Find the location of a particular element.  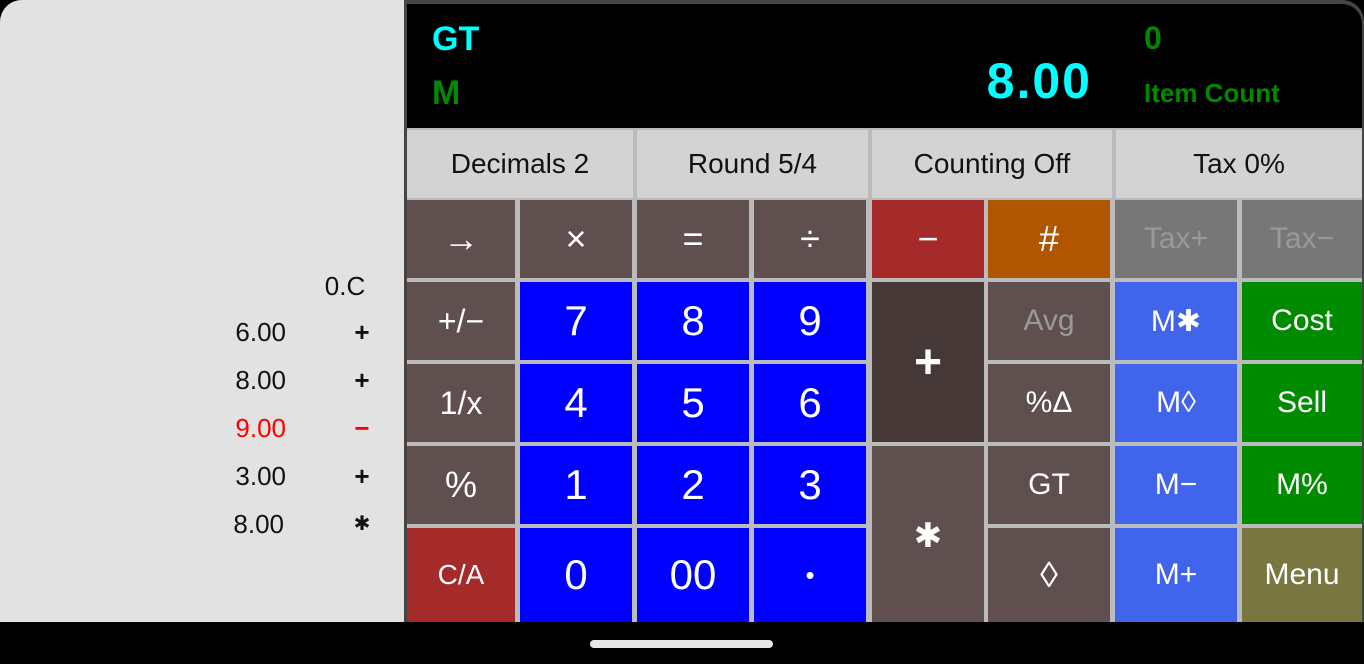

tax-minus-key: Tax− is located at coordinates (1302, 239).